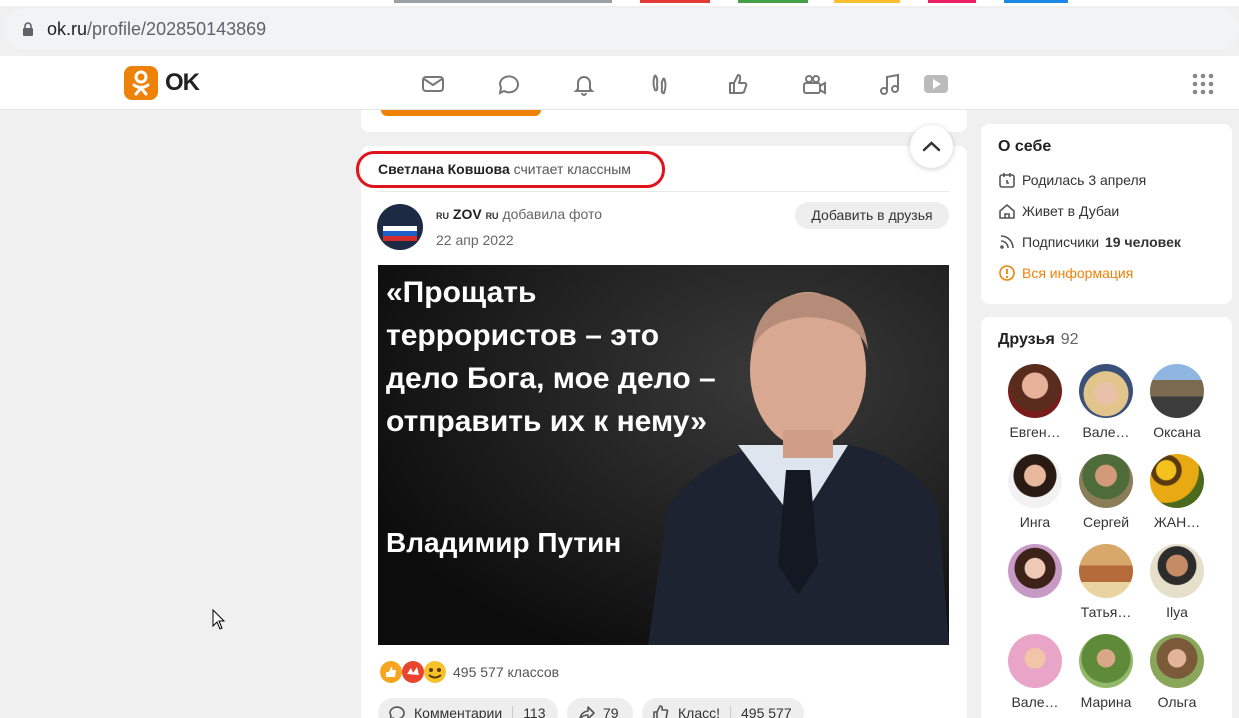 Image resolution: width=1239 pixels, height=718 pixels. Describe the element at coordinates (400, 227) in the screenshot. I see `author-avatar` at that location.